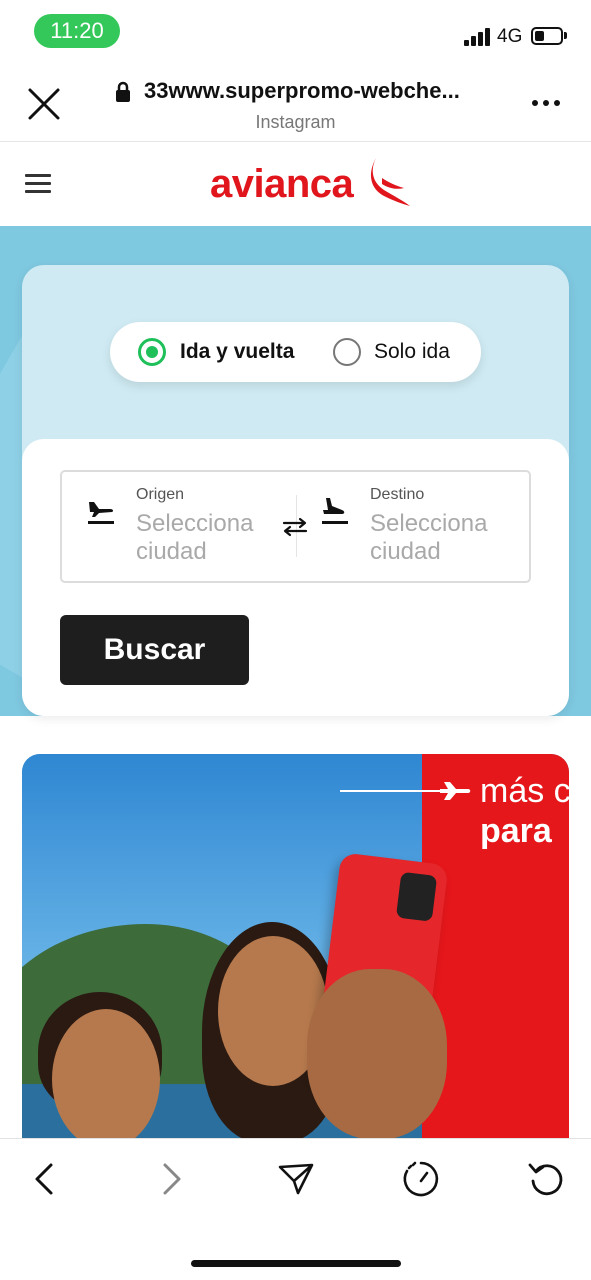  What do you see at coordinates (516, 831) in the screenshot?
I see `promo-subheadline: para` at bounding box center [516, 831].